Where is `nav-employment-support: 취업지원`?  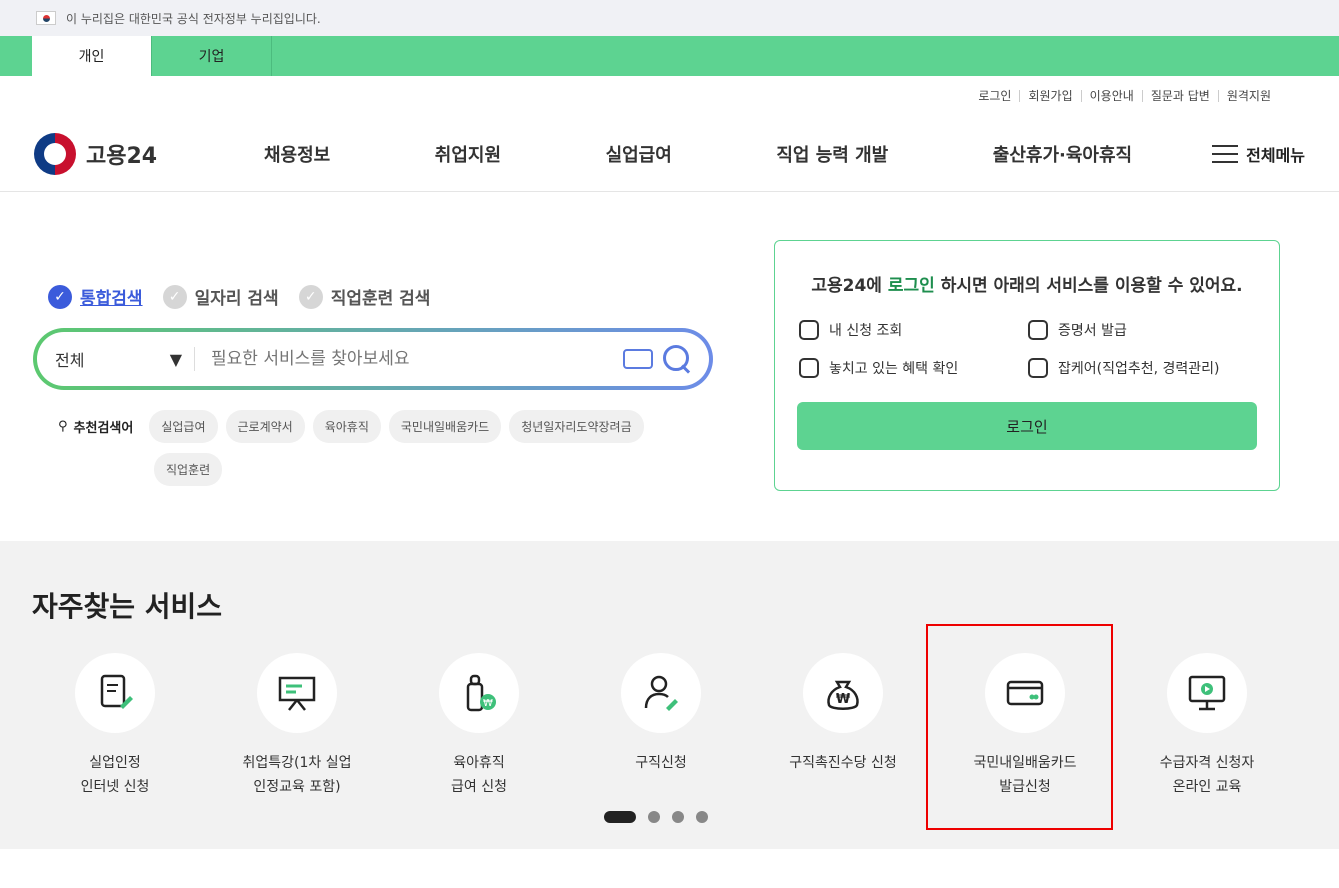 nav-employment-support: 취업지원 is located at coordinates (468, 154).